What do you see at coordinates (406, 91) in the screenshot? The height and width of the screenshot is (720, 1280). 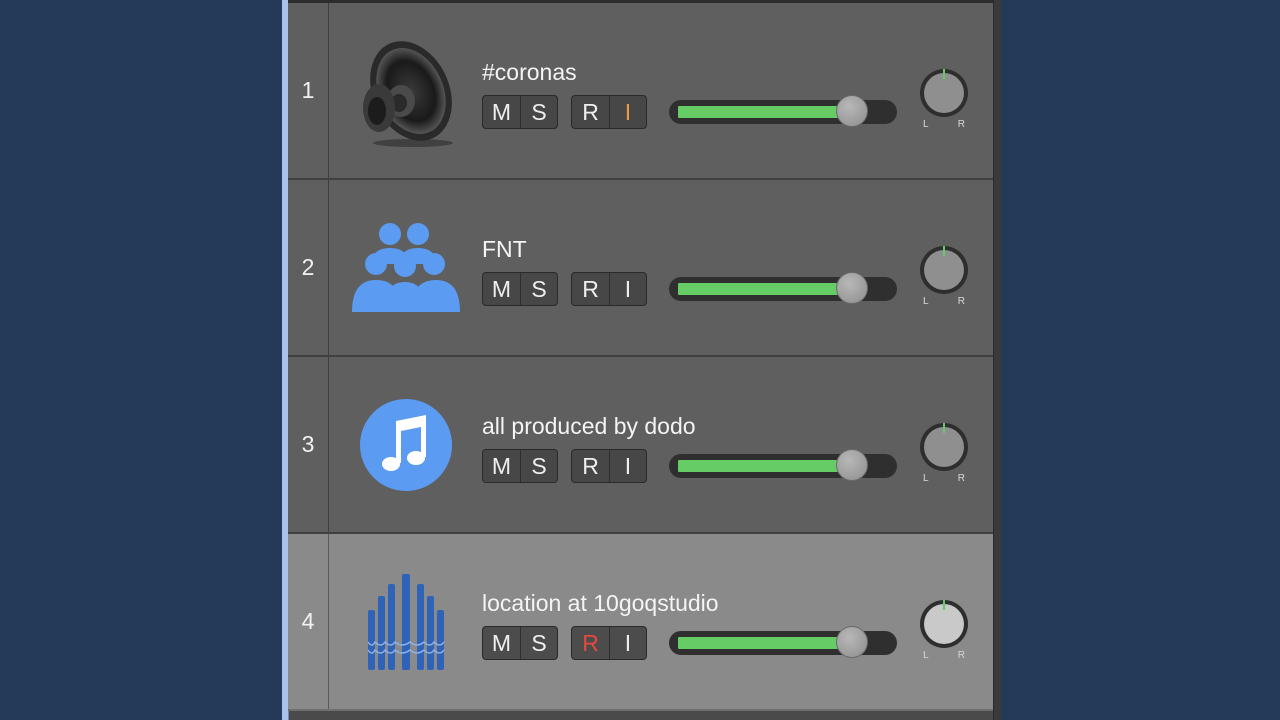 I see `speaker-icon` at bounding box center [406, 91].